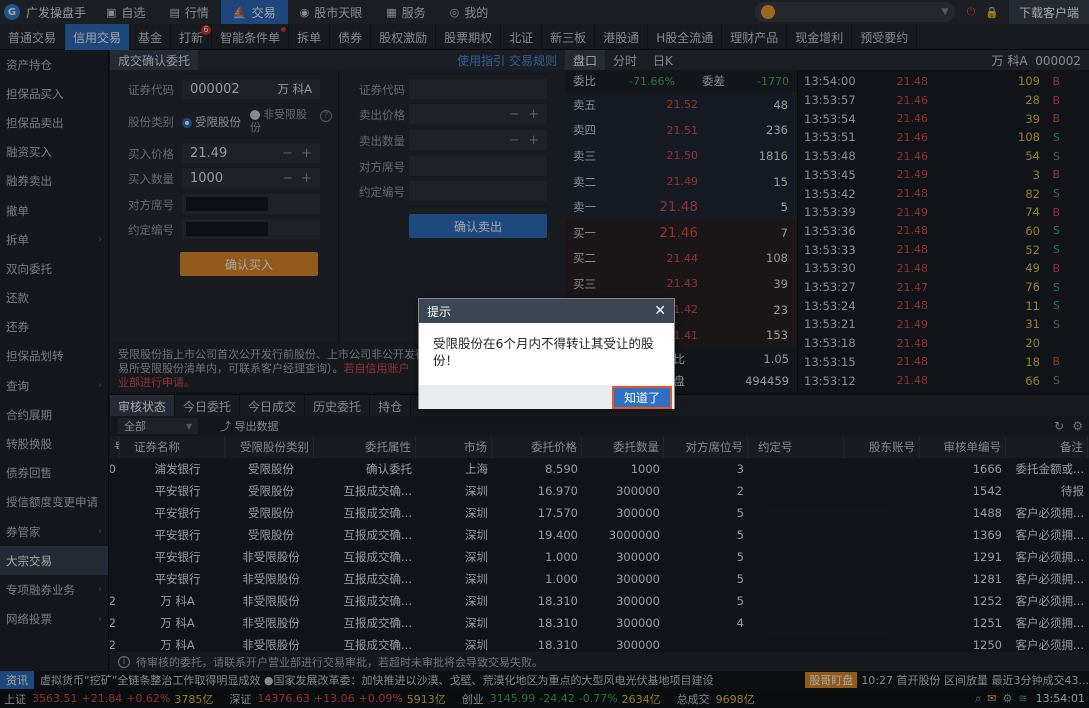 Image resolution: width=1089 pixels, height=708 pixels. What do you see at coordinates (642, 397) in the screenshot?
I see `ok-button: 知道了` at bounding box center [642, 397].